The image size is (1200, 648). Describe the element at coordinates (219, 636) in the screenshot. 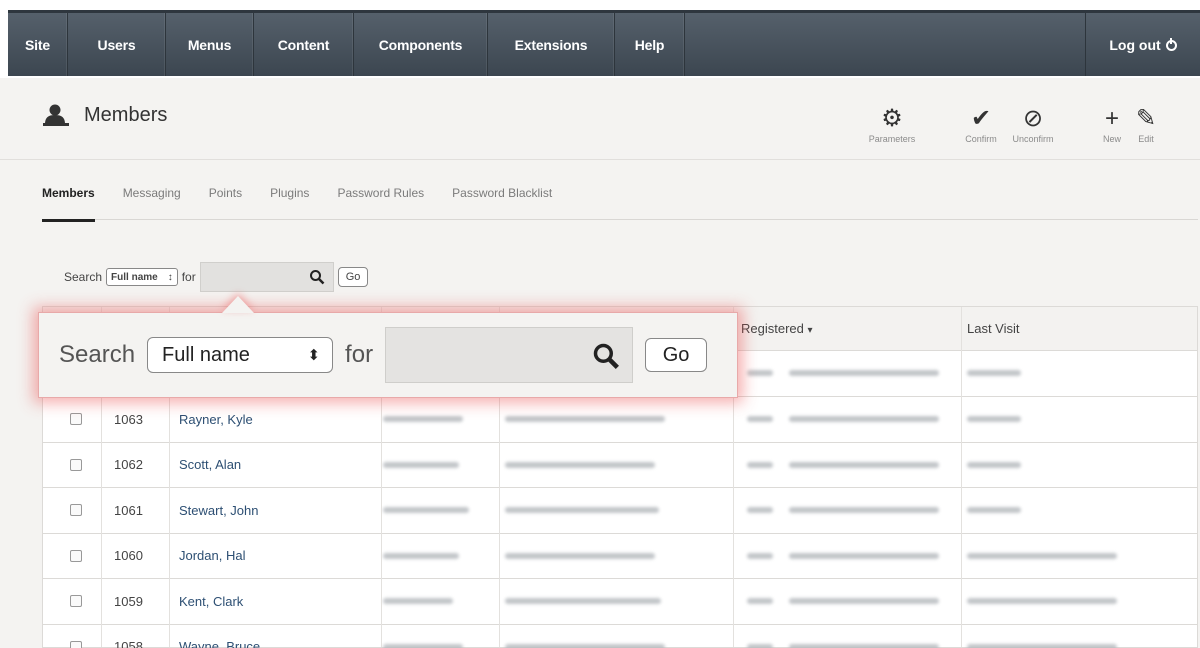

I see `row-name-link: Wayne, Bruce` at that location.